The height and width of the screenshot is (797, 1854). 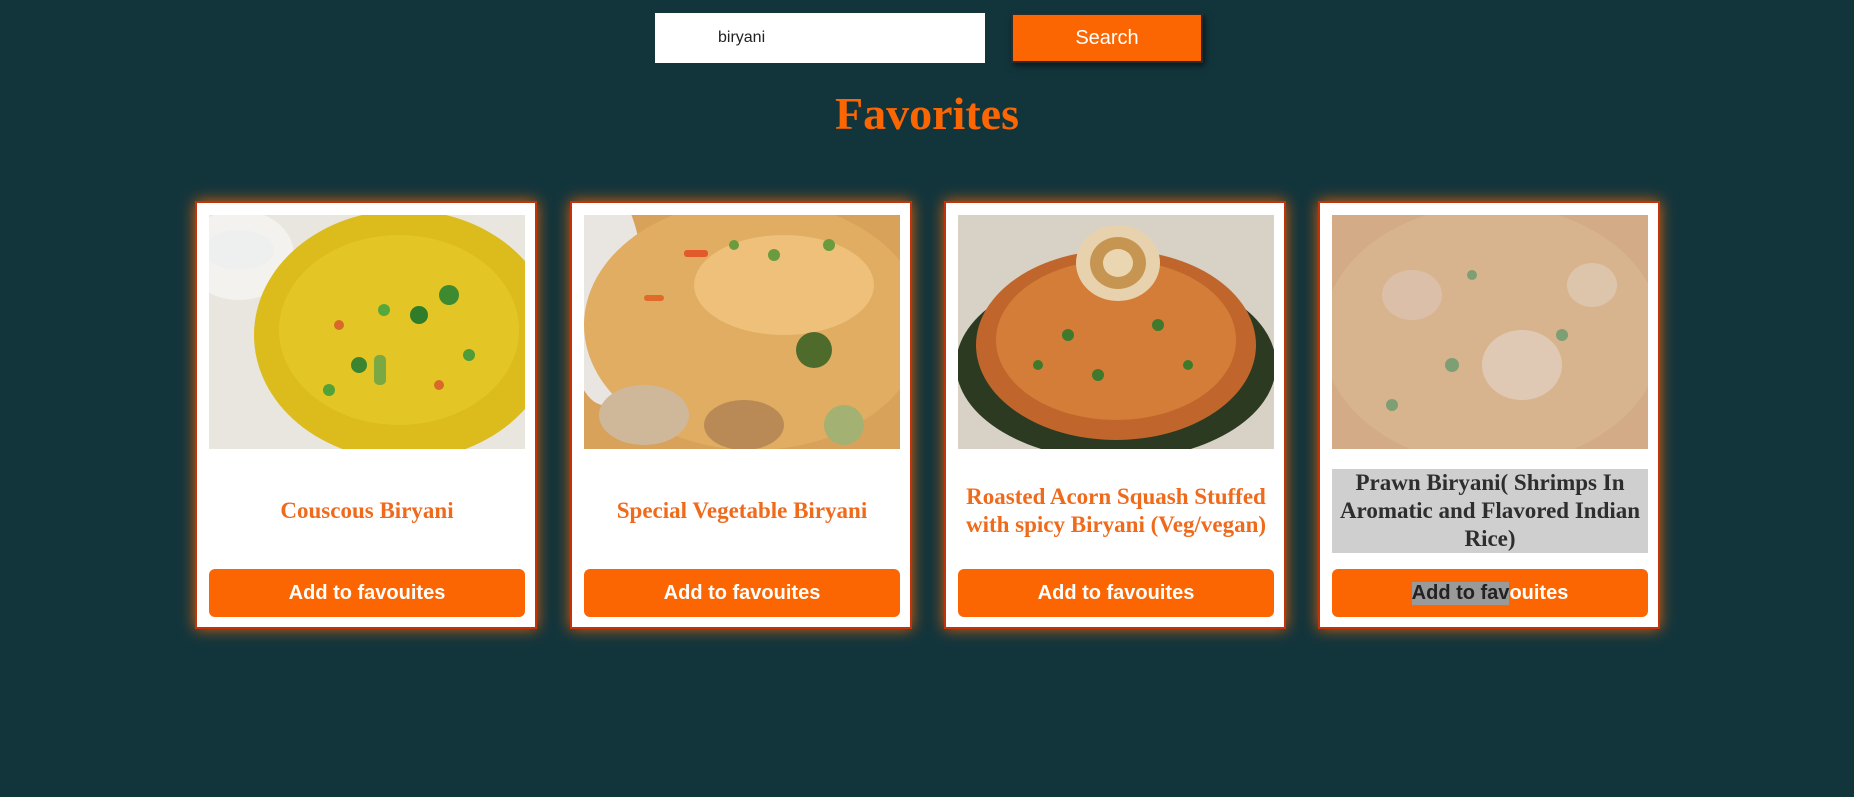 I want to click on recipe-card: Couscous Biryani Add to favouites, so click(x=366, y=415).